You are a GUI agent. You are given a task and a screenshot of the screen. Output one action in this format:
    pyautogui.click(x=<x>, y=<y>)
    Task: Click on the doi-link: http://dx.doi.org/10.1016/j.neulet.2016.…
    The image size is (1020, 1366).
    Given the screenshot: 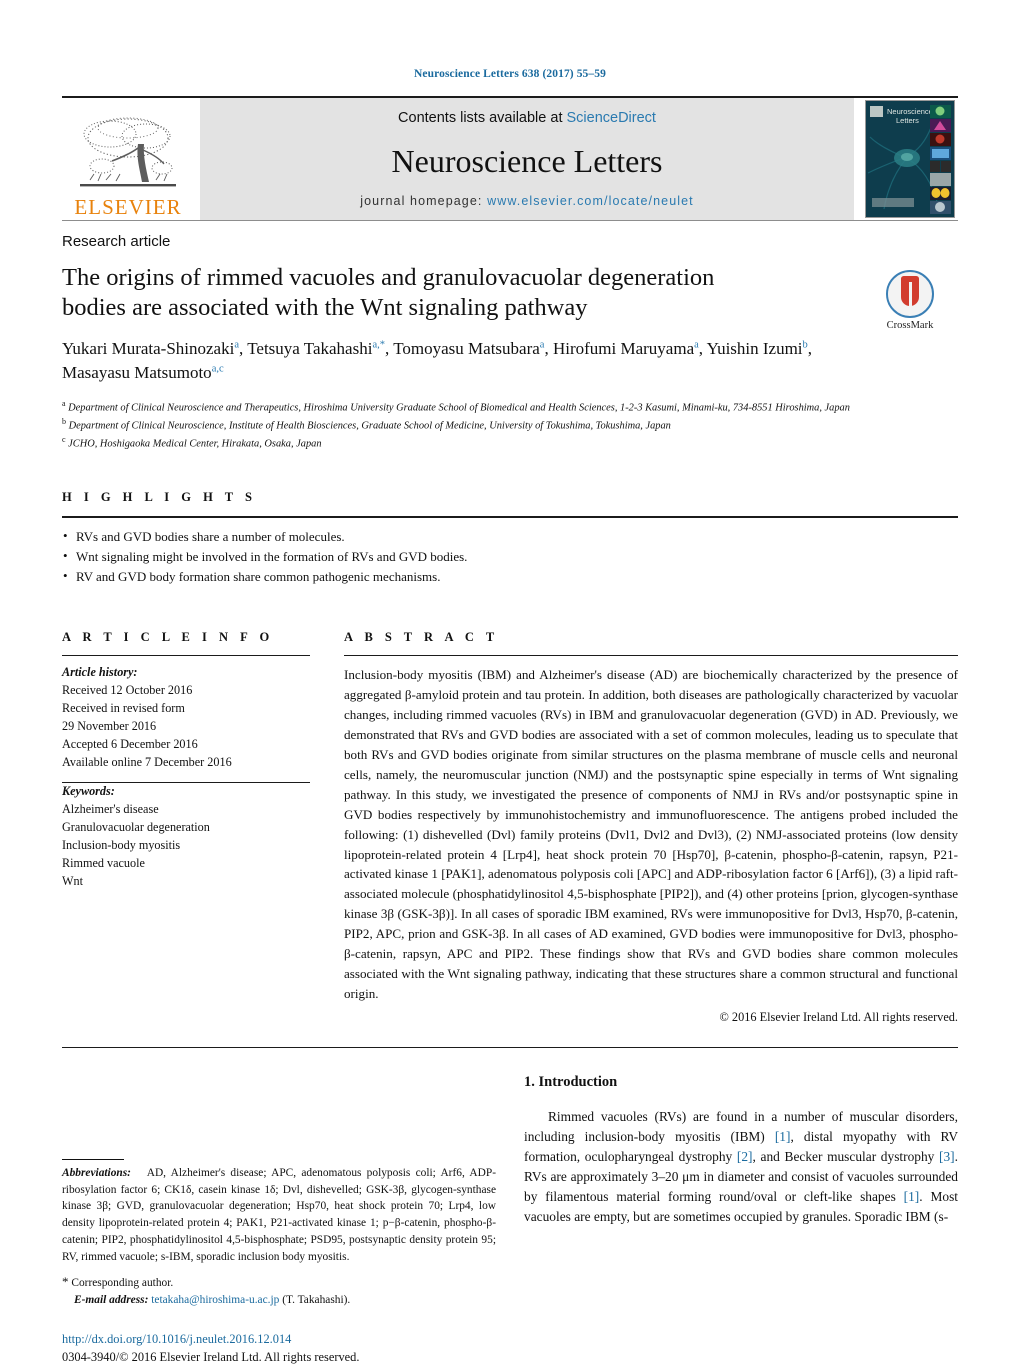 What is the action you would take?
    pyautogui.click(x=279, y=1340)
    